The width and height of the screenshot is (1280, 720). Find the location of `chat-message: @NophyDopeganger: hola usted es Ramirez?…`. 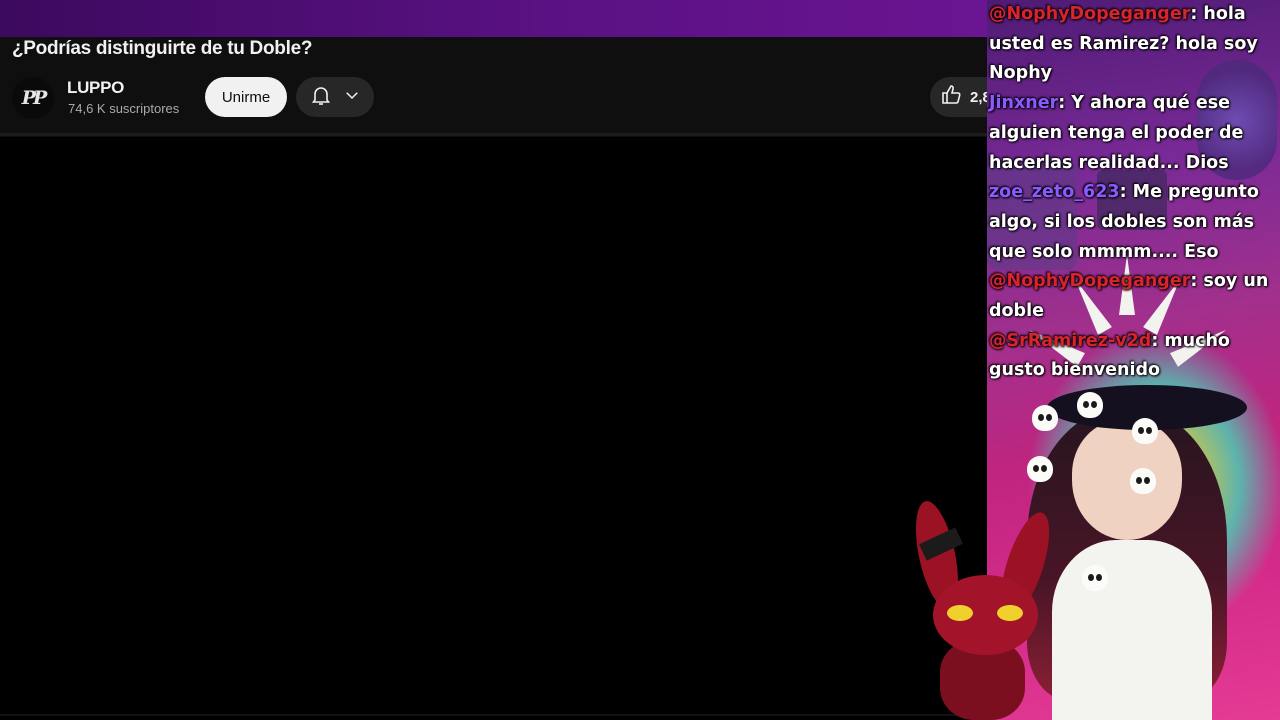

chat-message: @NophyDopeganger: hola usted es Ramirez?… is located at coordinates (1134, 44).